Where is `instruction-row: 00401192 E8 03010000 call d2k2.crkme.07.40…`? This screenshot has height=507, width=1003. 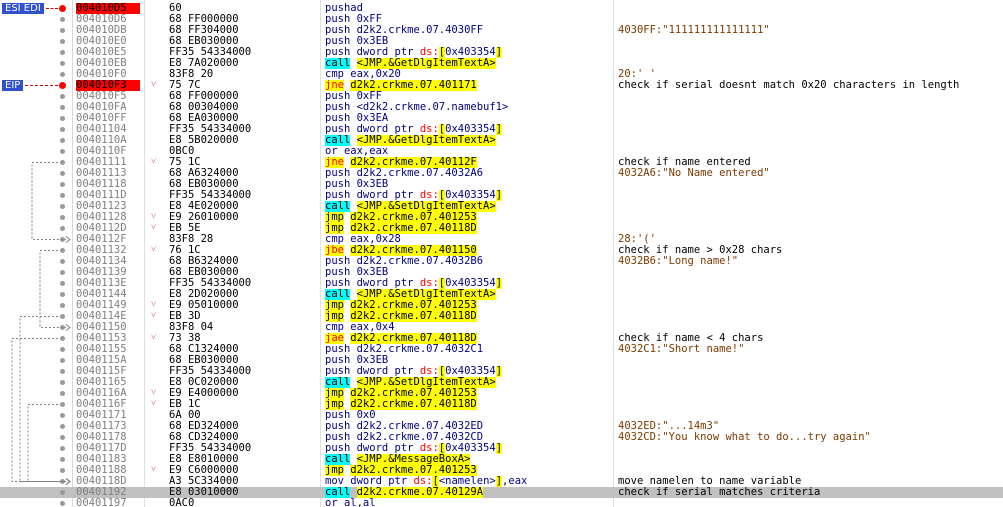 instruction-row: 00401192 E8 03010000 call d2k2.crkme.07.40… is located at coordinates (501, 492).